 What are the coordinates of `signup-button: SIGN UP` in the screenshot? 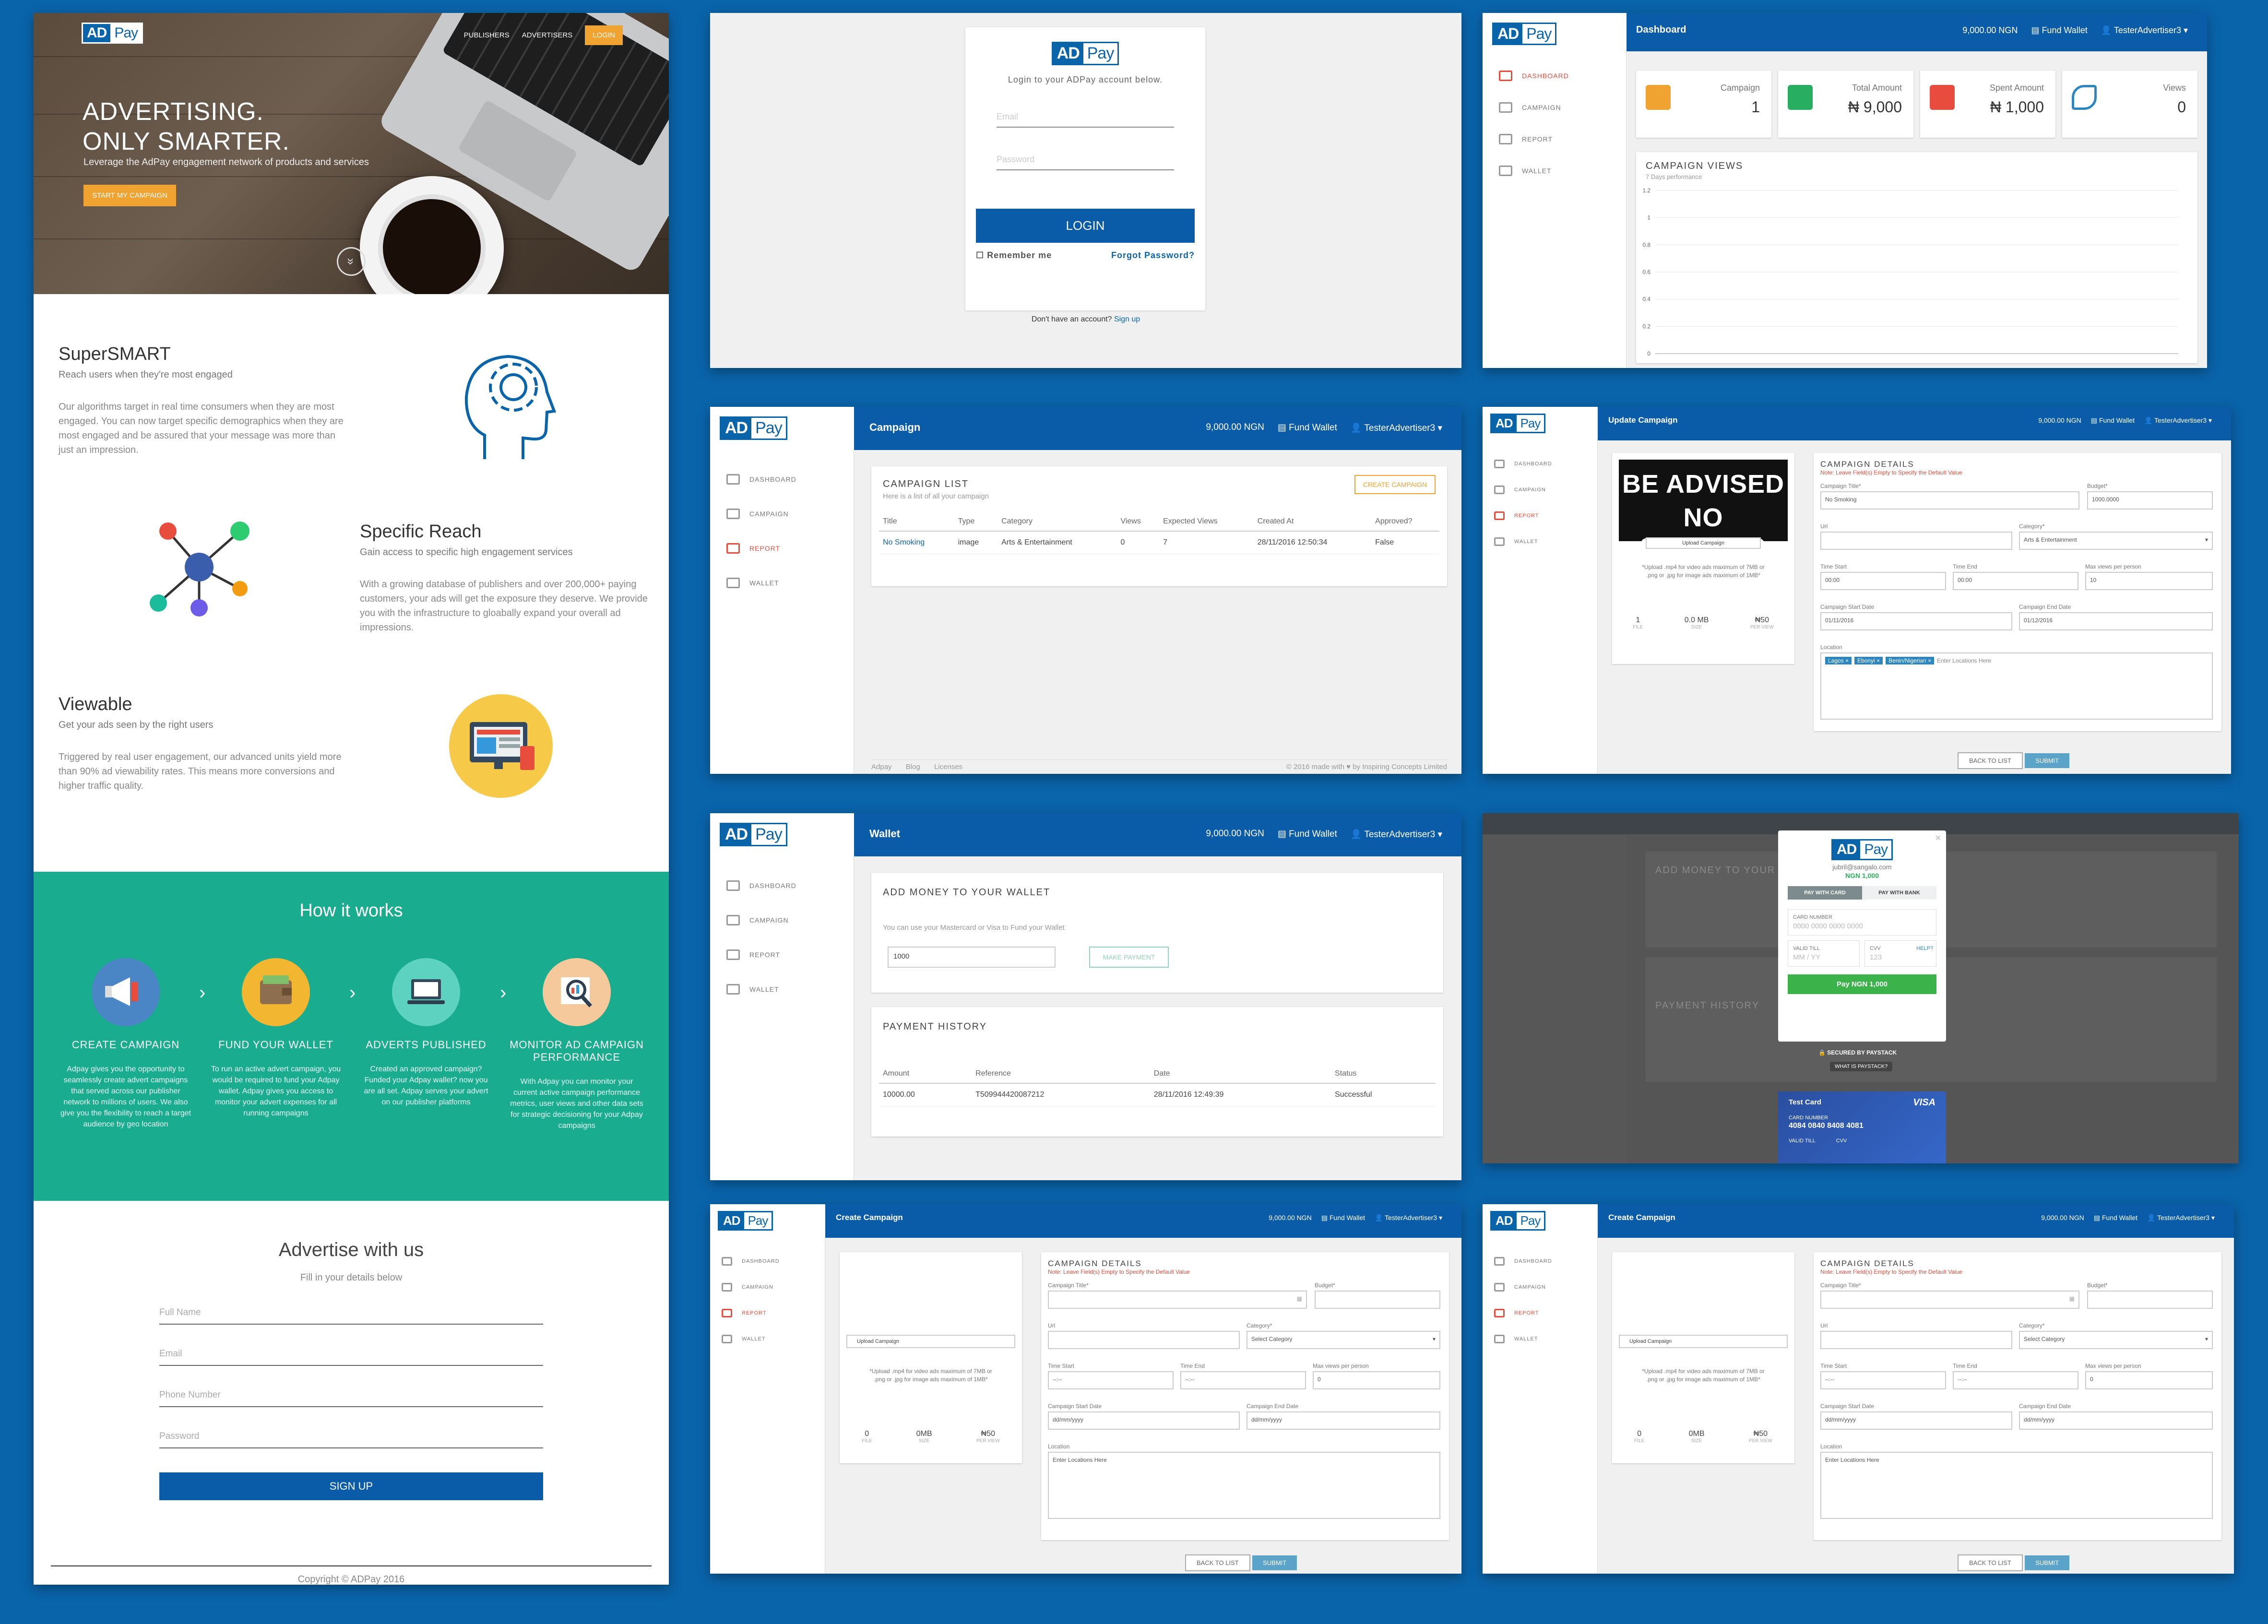 It's located at (351, 1486).